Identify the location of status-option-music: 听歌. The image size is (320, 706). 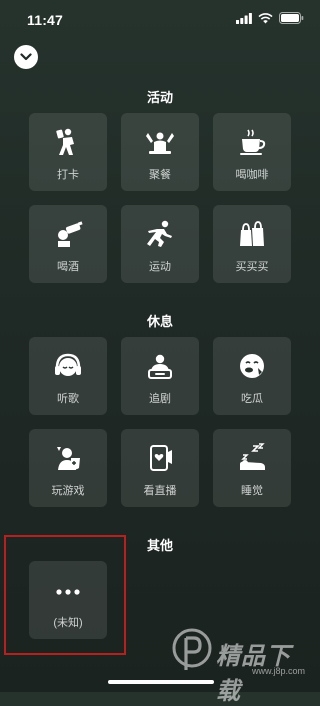
(68, 376).